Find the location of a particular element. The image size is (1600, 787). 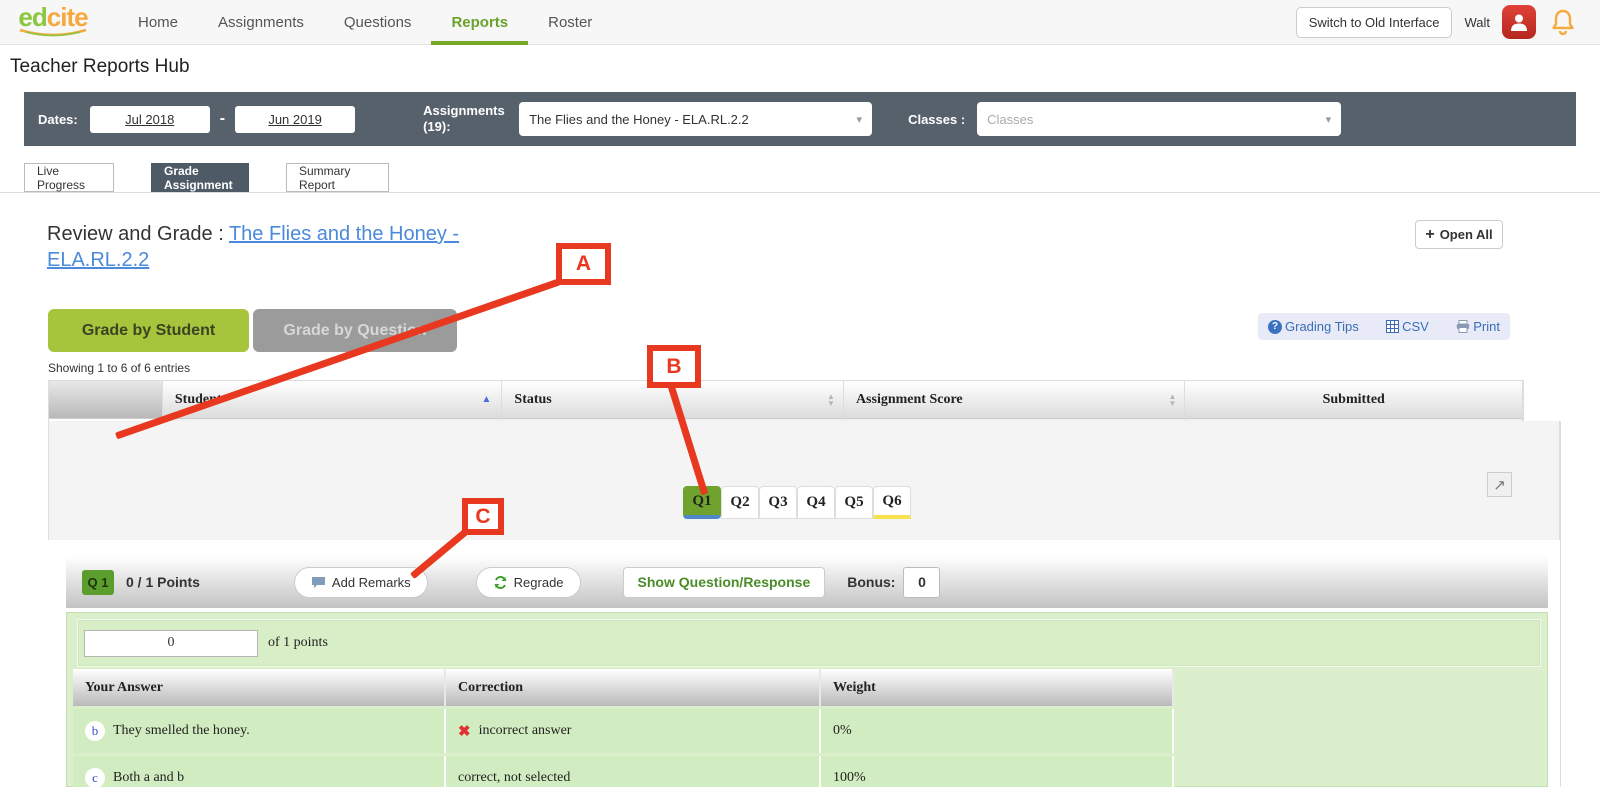

header-assignment-score: Assignment Score ▲ ▼ is located at coordinates (1014, 400).